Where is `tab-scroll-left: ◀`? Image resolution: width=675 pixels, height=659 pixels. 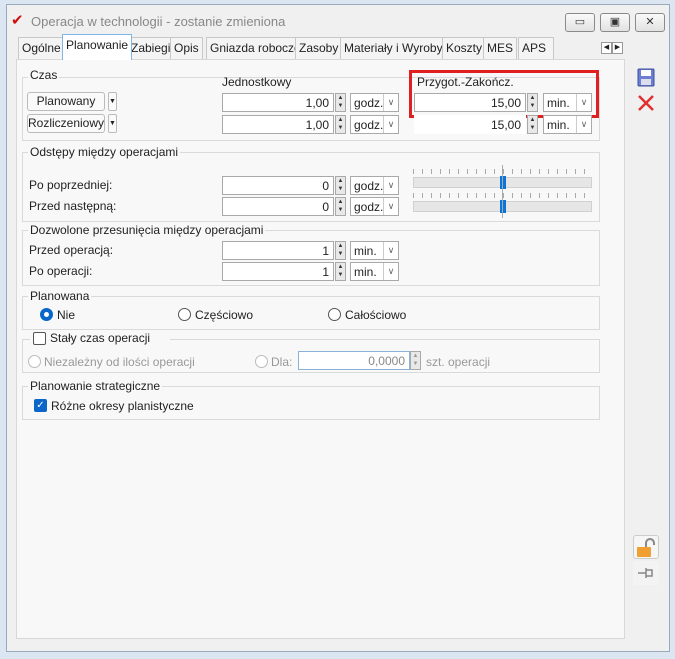
tab-scroll-left: ◀ is located at coordinates (606, 48).